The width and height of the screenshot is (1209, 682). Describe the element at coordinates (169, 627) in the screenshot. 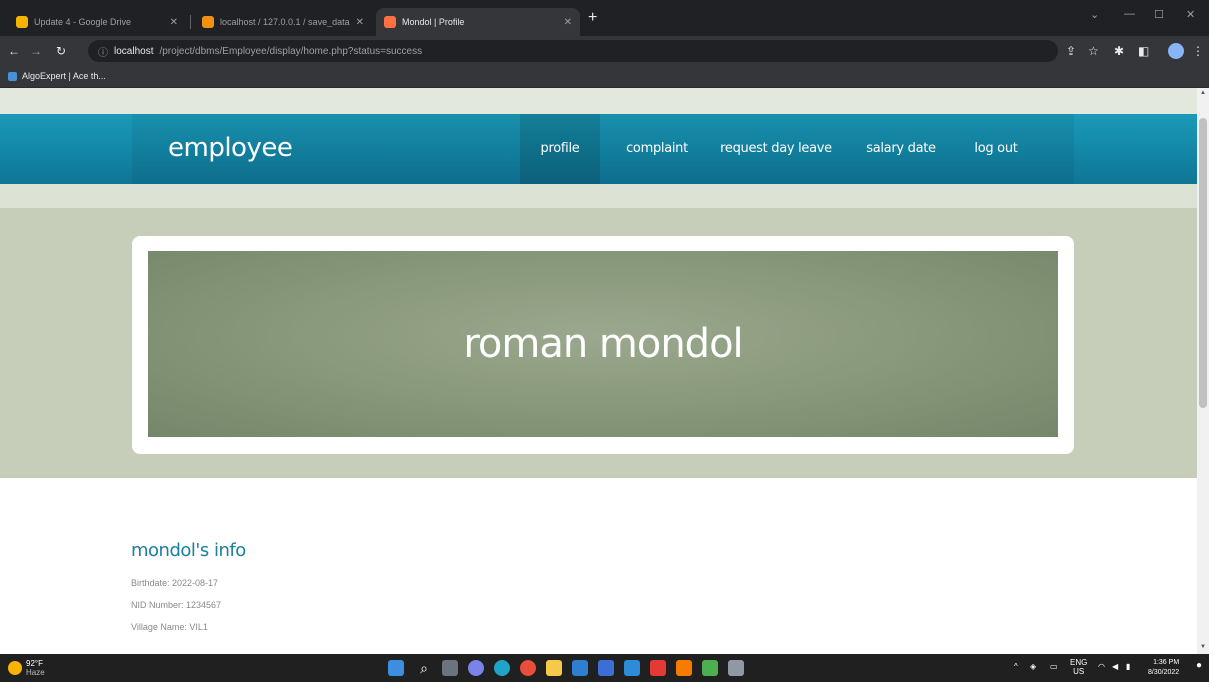

I see `info-village-name: Village Name: VIL1` at that location.